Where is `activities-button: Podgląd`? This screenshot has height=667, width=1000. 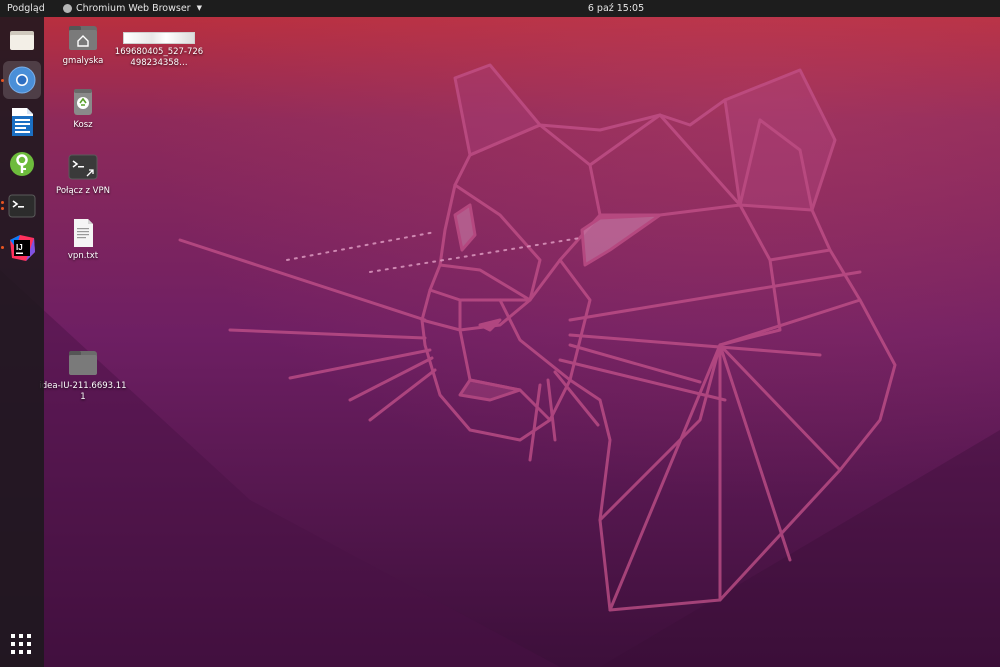 activities-button: Podgląd is located at coordinates (26, 8).